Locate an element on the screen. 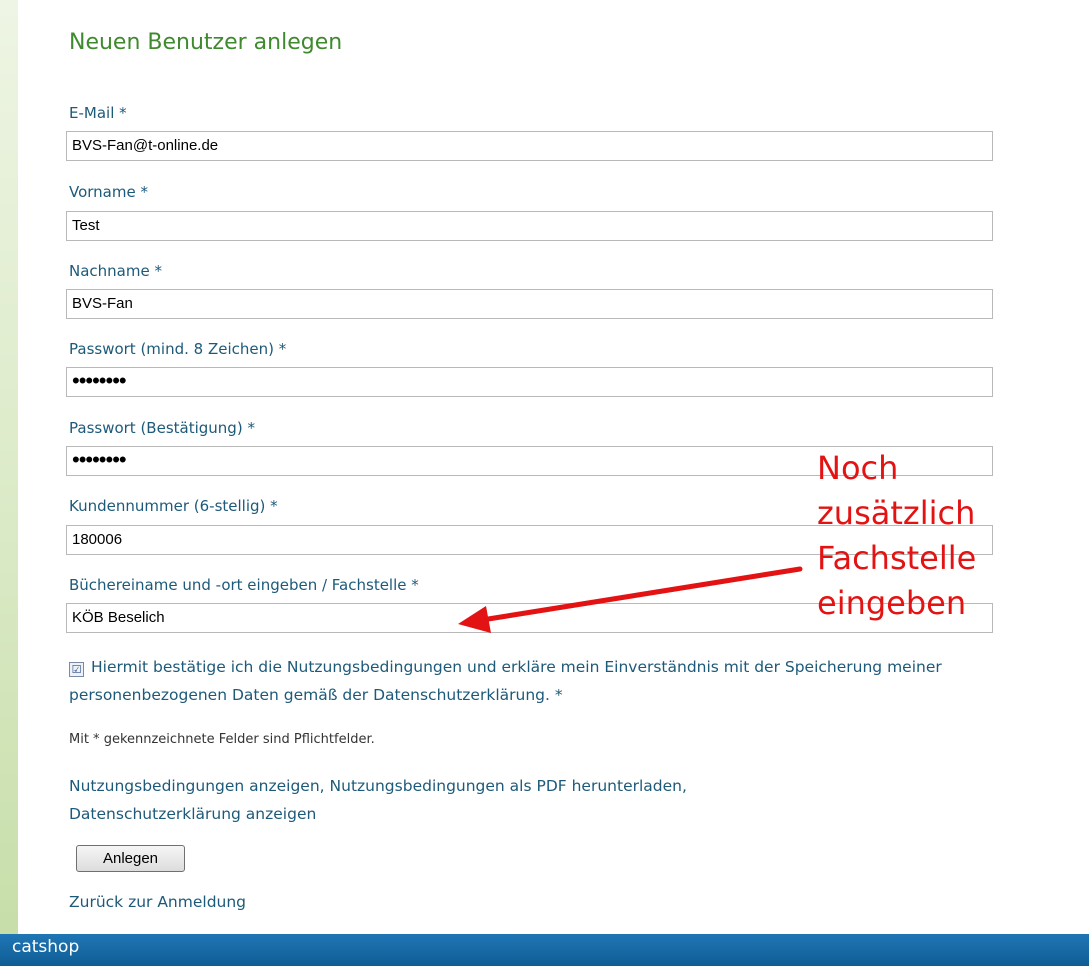 This screenshot has width=1089, height=966. firstname-input: Test is located at coordinates (529, 226).